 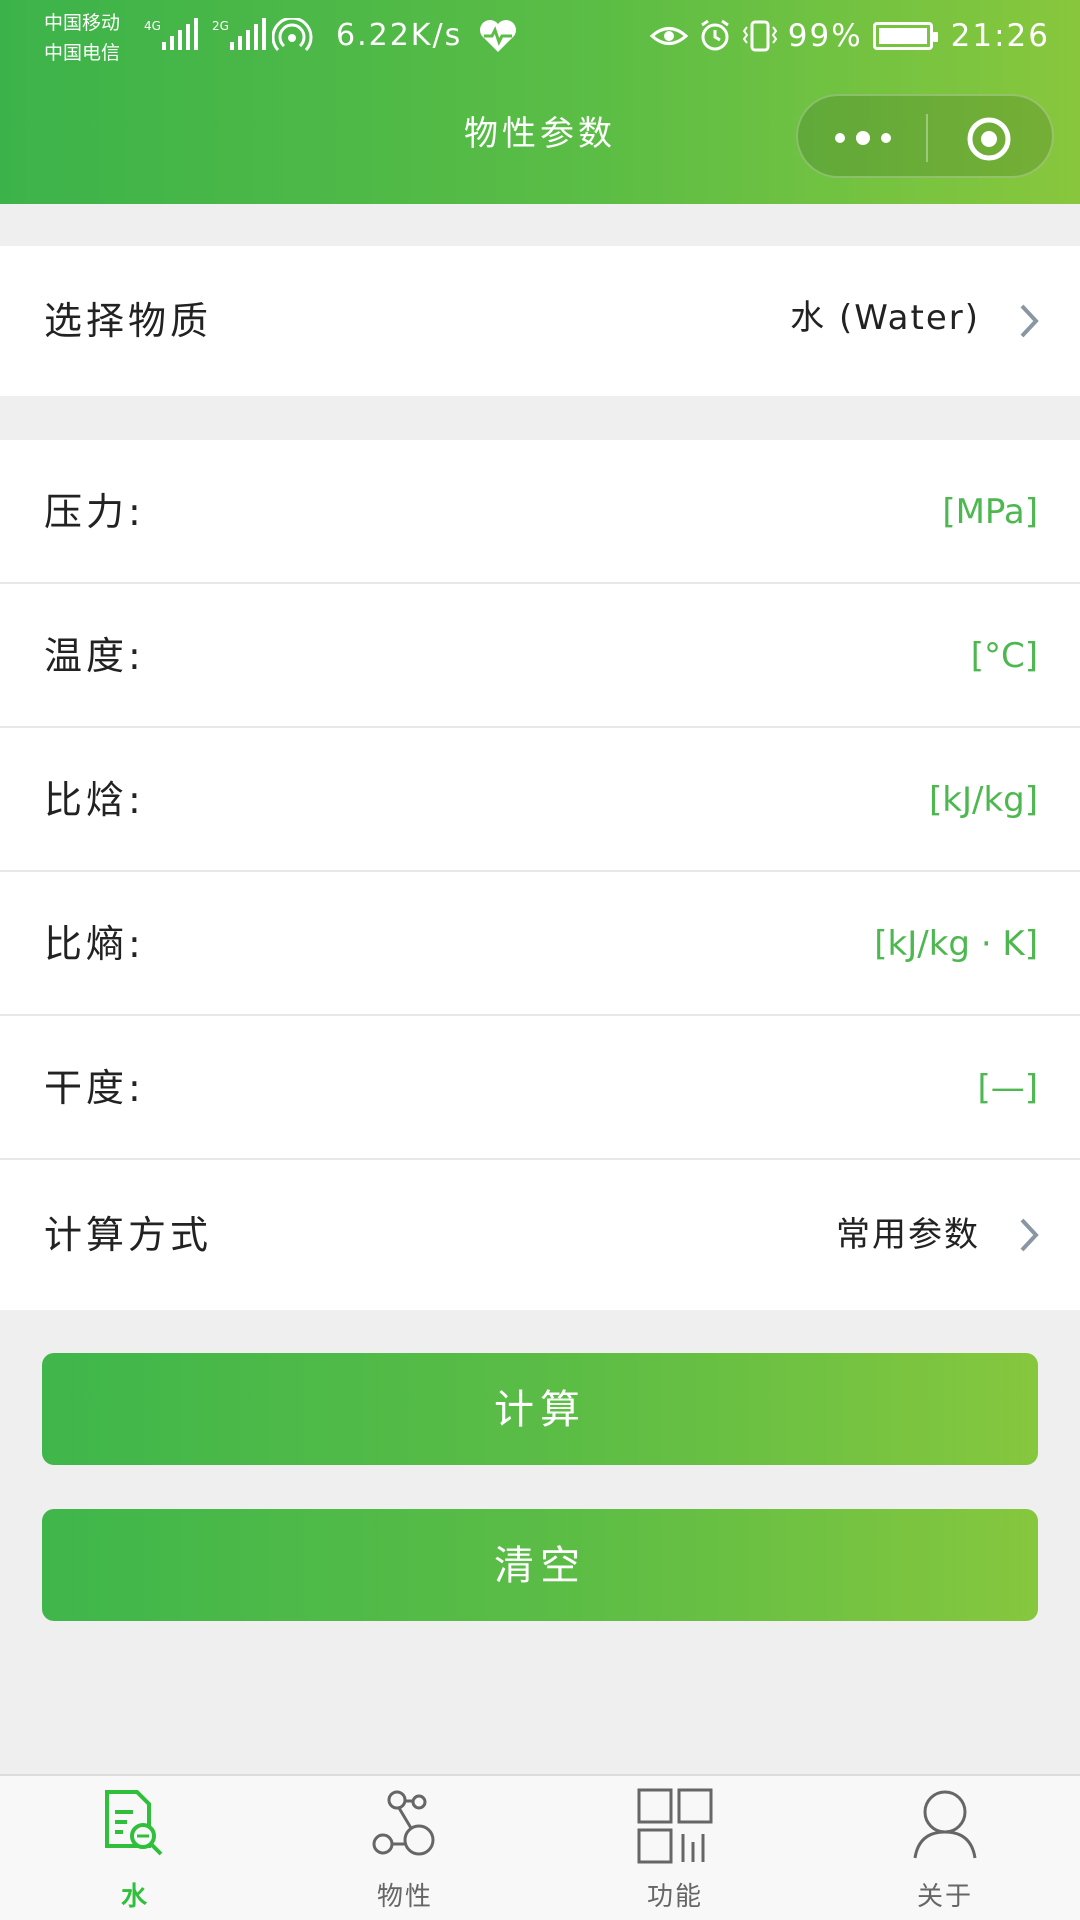 I want to click on capsule-divider, so click(x=927, y=138).